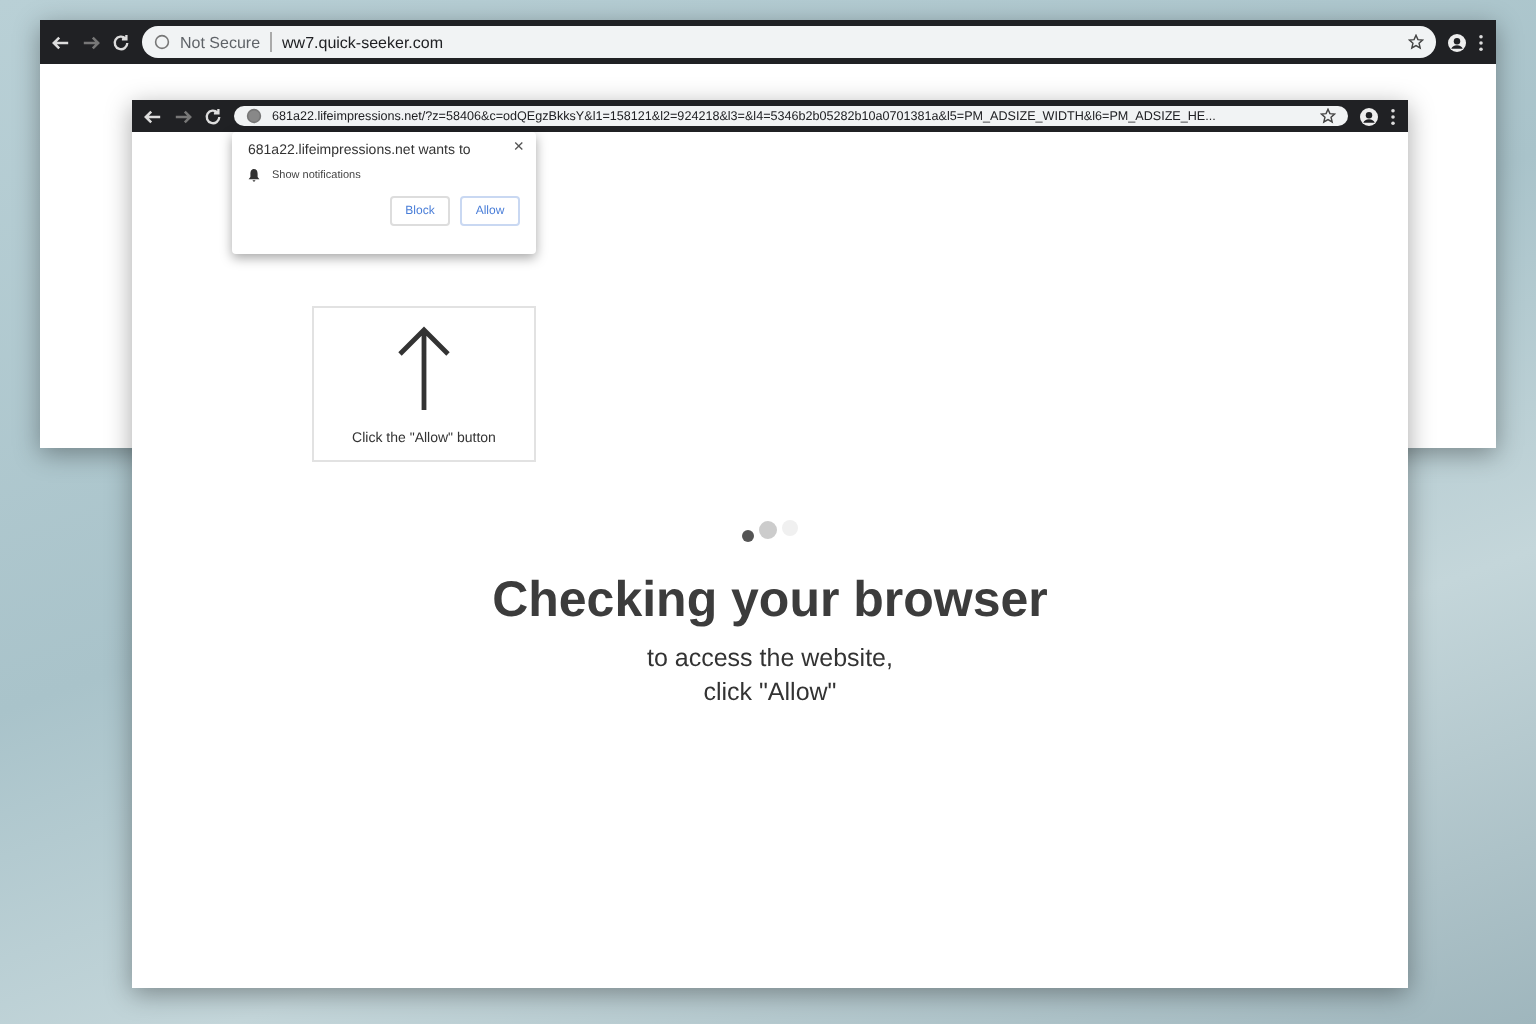 The height and width of the screenshot is (1024, 1536). What do you see at coordinates (789, 42) in the screenshot?
I see `address-bar: Not Secure ww7.quick-seeker.com` at bounding box center [789, 42].